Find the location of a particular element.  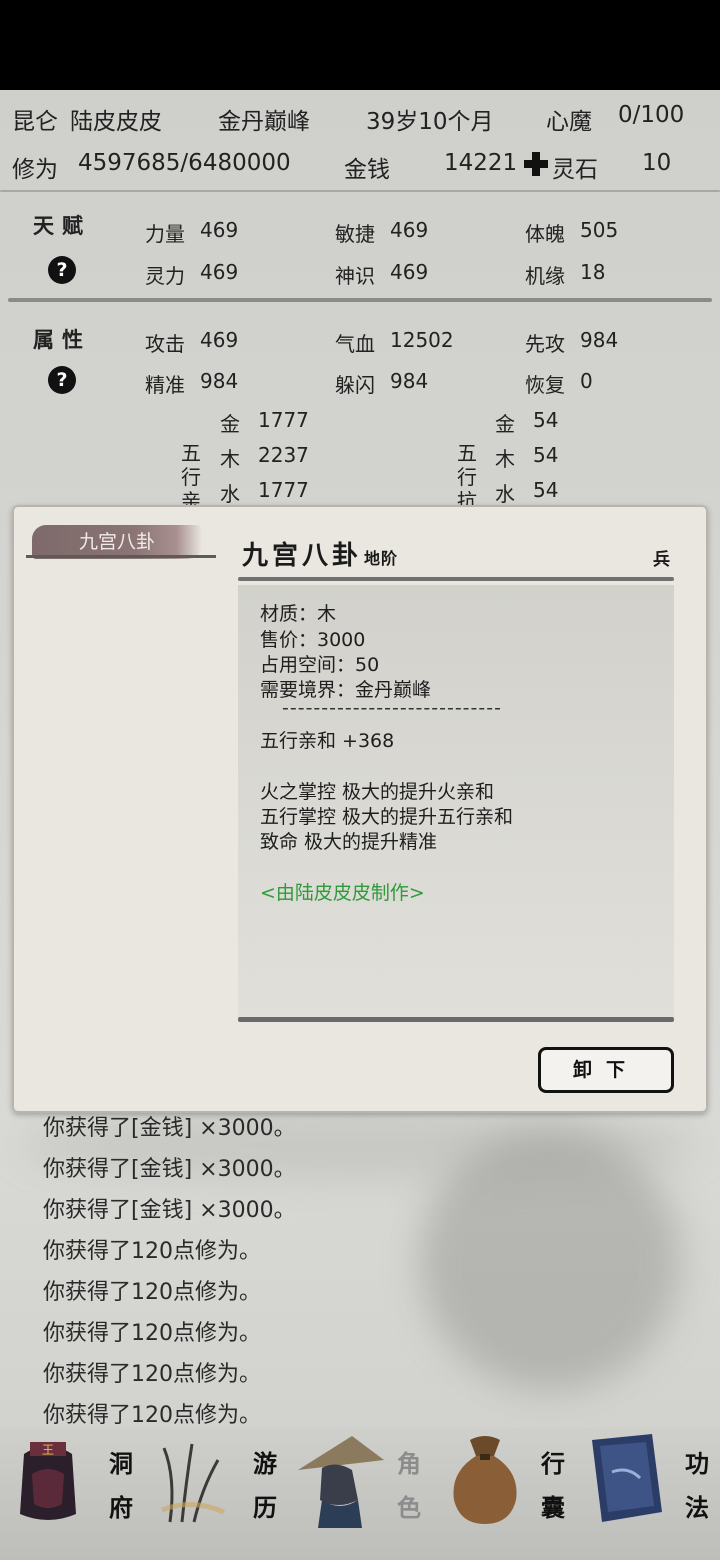

stat-label: 体魄 is located at coordinates (545, 234).